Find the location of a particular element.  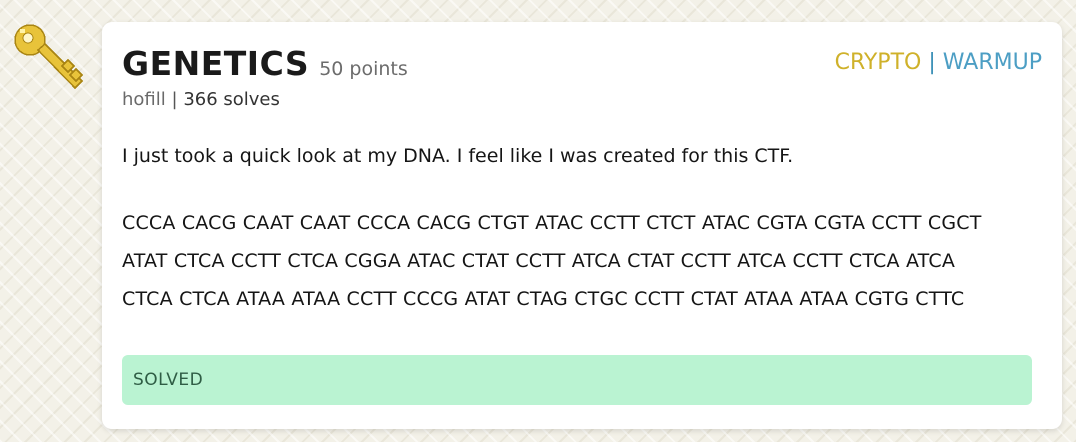

challenge-tags: CRYPTO | WARMUP is located at coordinates (938, 62).